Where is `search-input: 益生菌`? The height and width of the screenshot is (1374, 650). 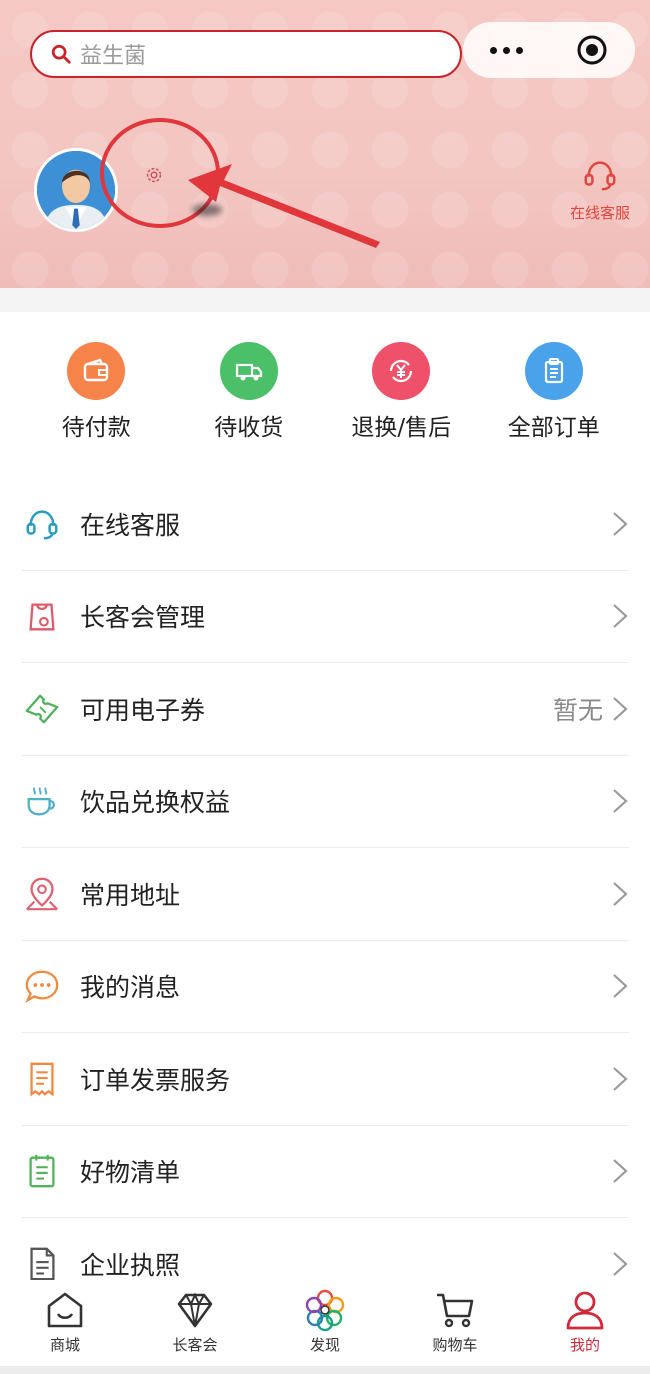
search-input: 益生菌 is located at coordinates (246, 54).